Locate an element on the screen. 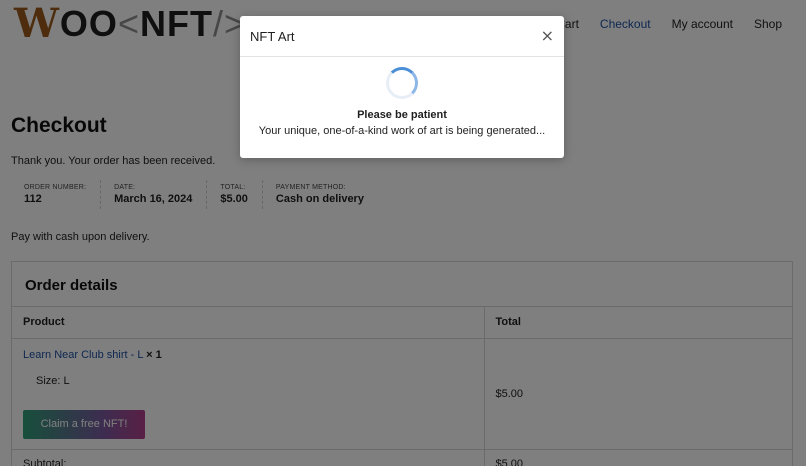  modal-title: NFT Art is located at coordinates (272, 36).